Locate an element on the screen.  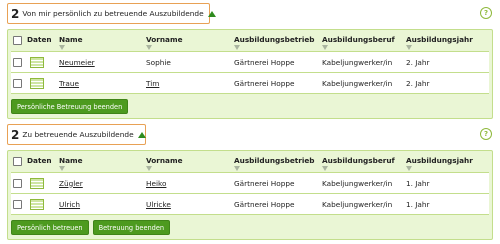
name-cell: Ulrich is located at coordinates (100, 204).